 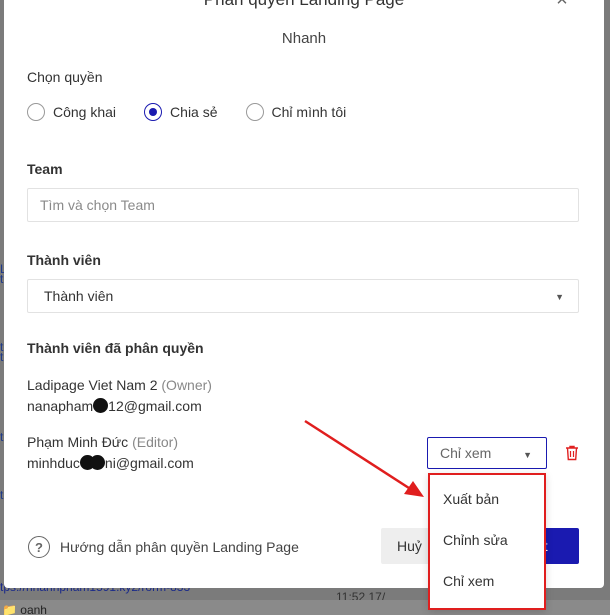 What do you see at coordinates (186, 385) in the screenshot?
I see `member-role: (Owner)` at bounding box center [186, 385].